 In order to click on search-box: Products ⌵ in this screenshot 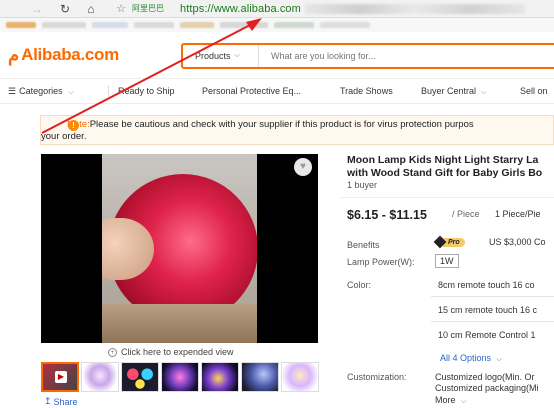, I will do `click(367, 56)`.